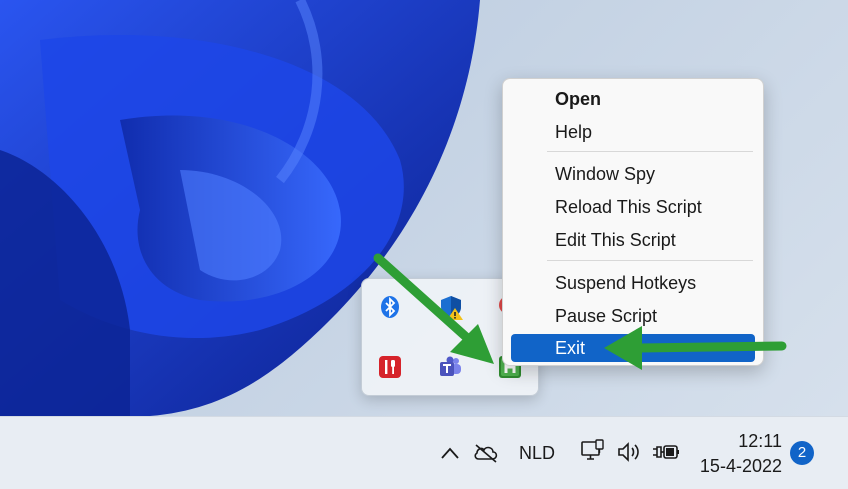 This screenshot has width=848, height=489. Describe the element at coordinates (424, 452) in the screenshot. I see `taskbar: NLD 12:11 15-4-2022 2` at that location.